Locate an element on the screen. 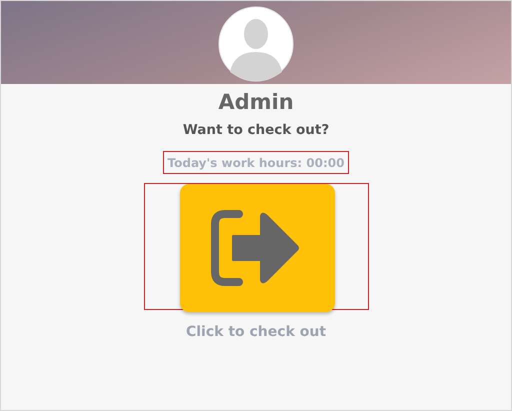 This screenshot has height=411, width=512. check-out-caption: Click to check out is located at coordinates (256, 332).